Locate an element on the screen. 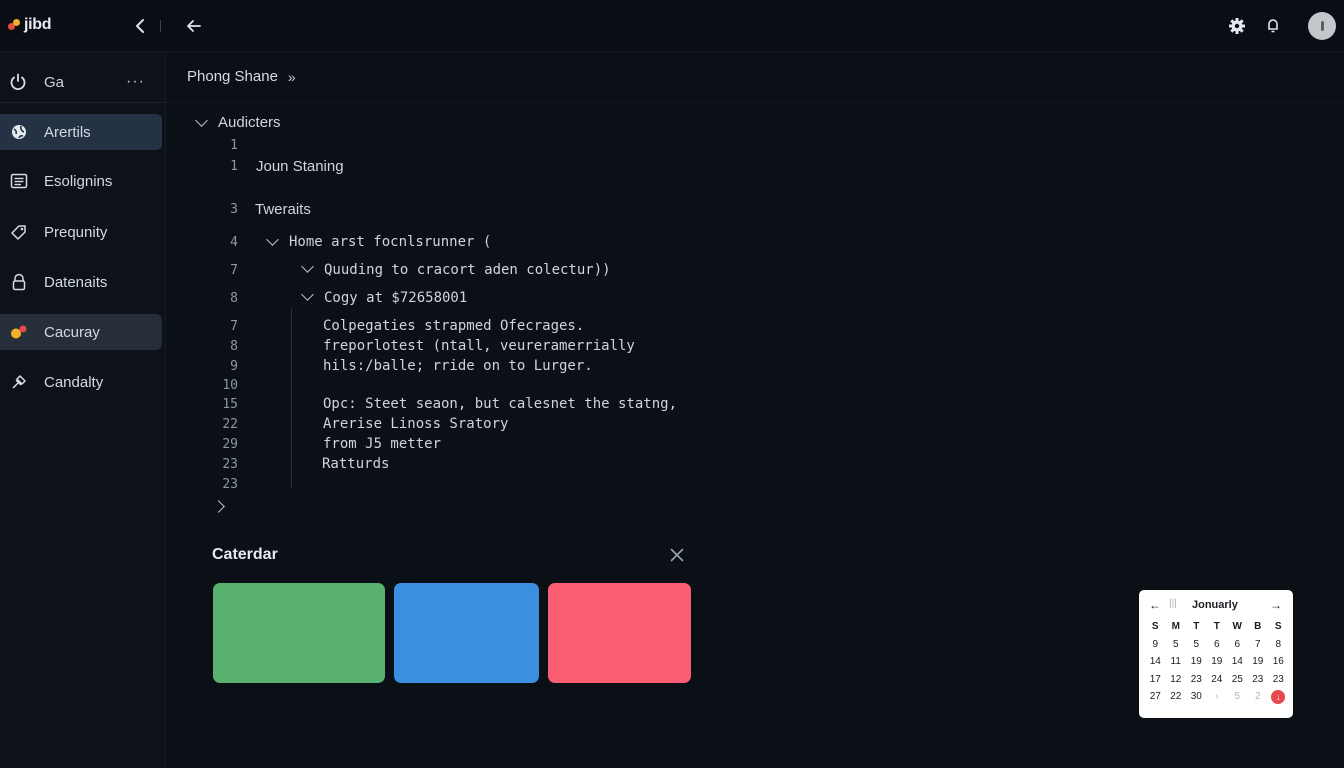 This screenshot has width=1344, height=768. weekday-label: W is located at coordinates (1237, 626).